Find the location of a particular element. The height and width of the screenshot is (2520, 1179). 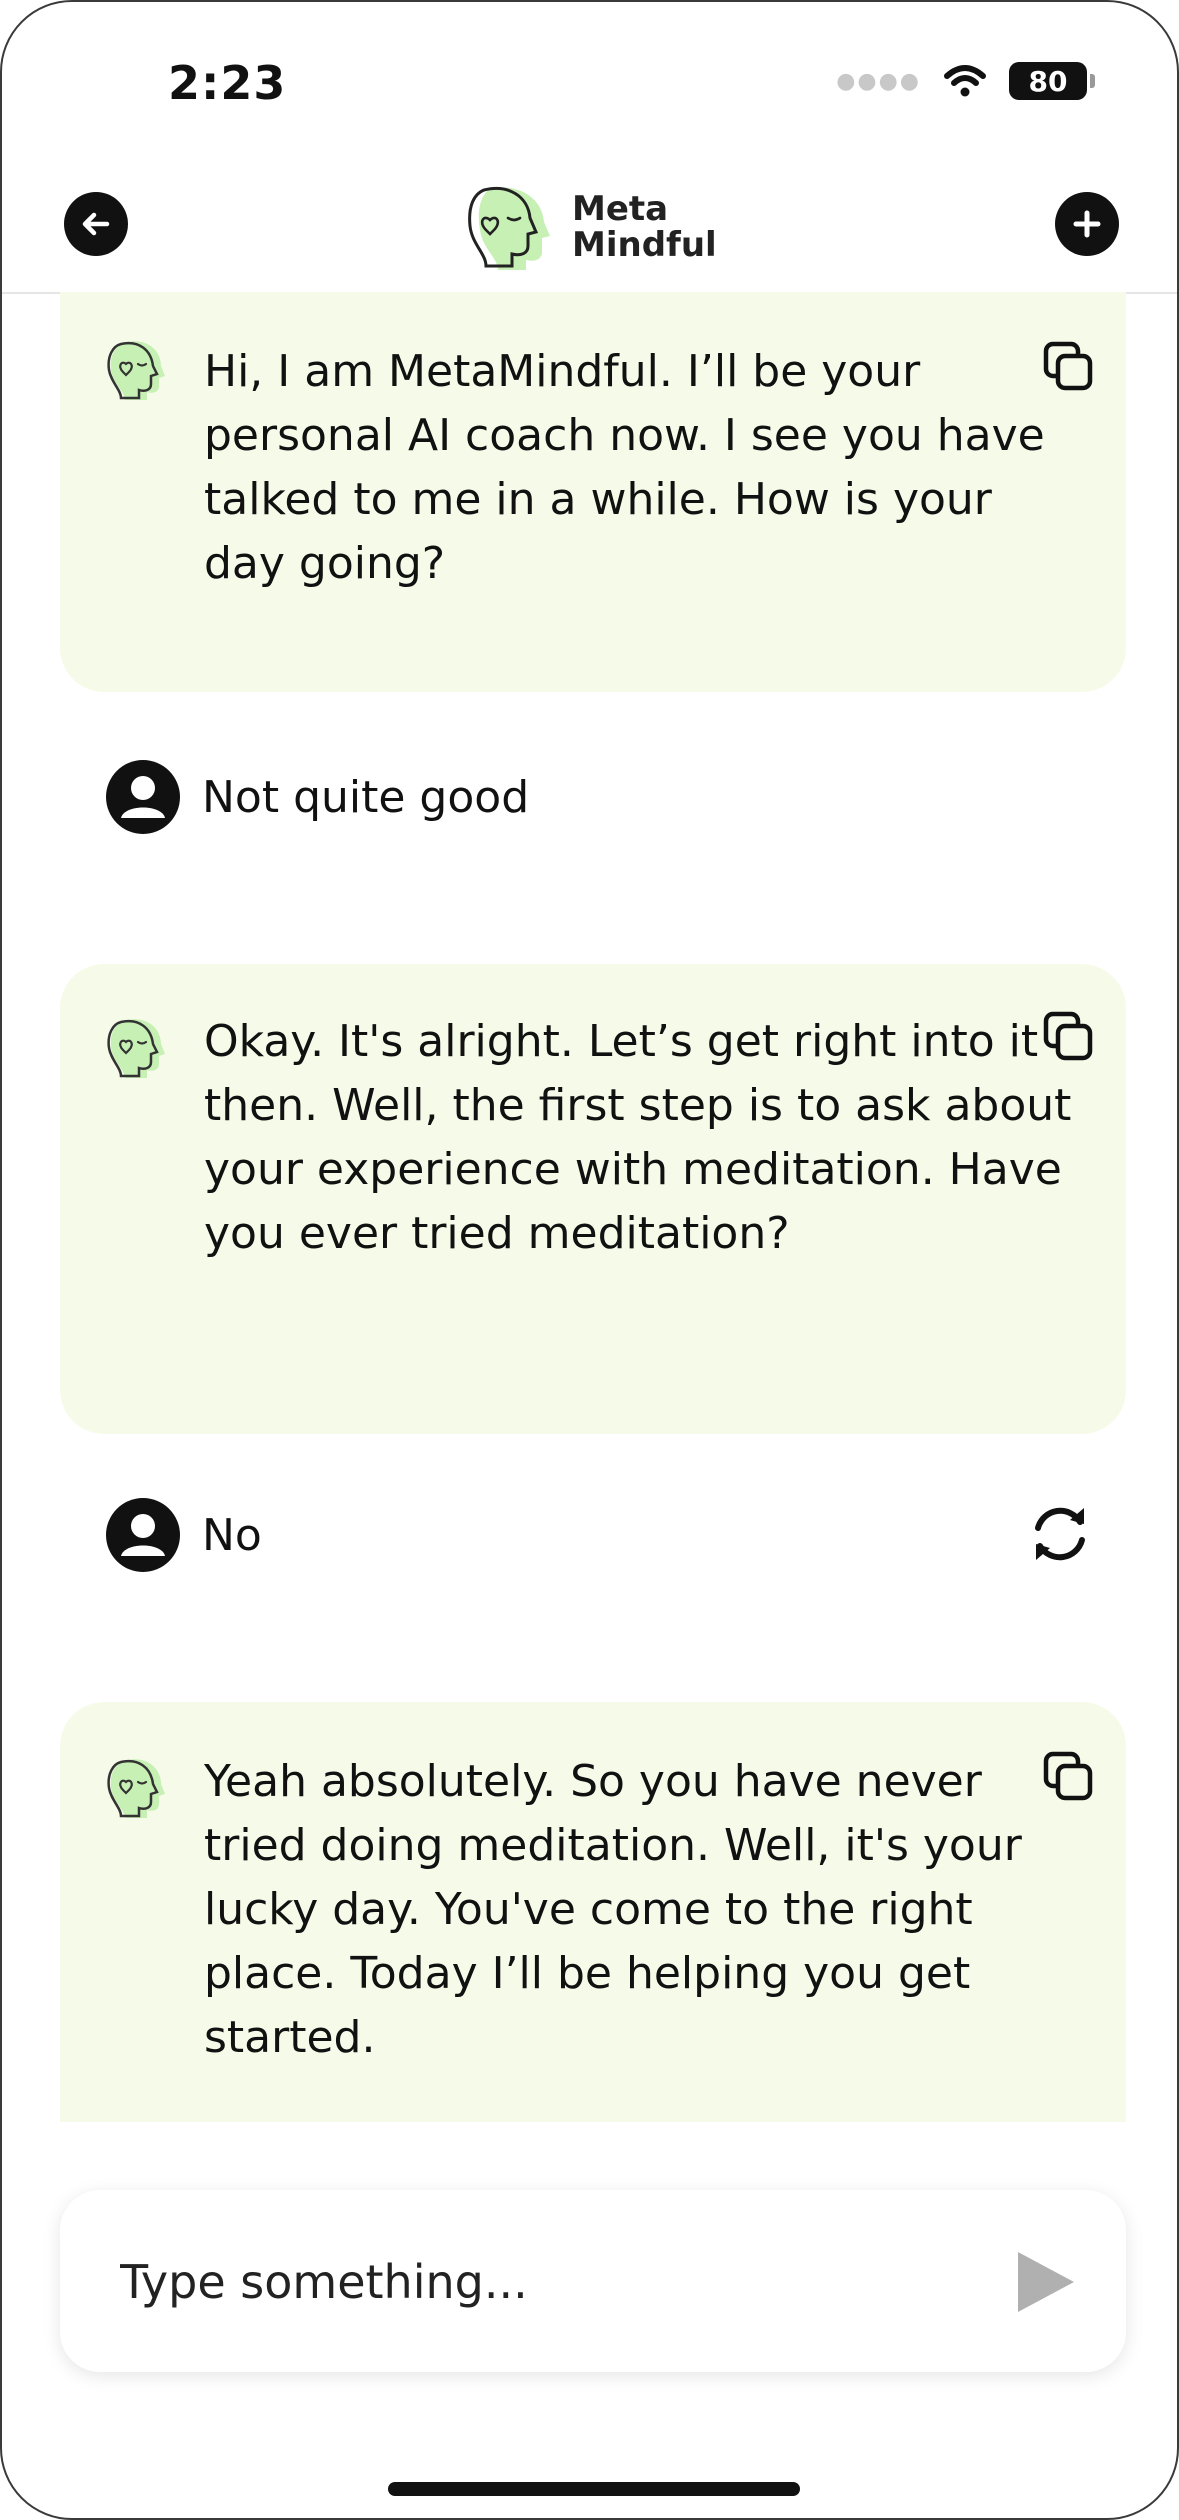

new-chat-button is located at coordinates (1087, 224).